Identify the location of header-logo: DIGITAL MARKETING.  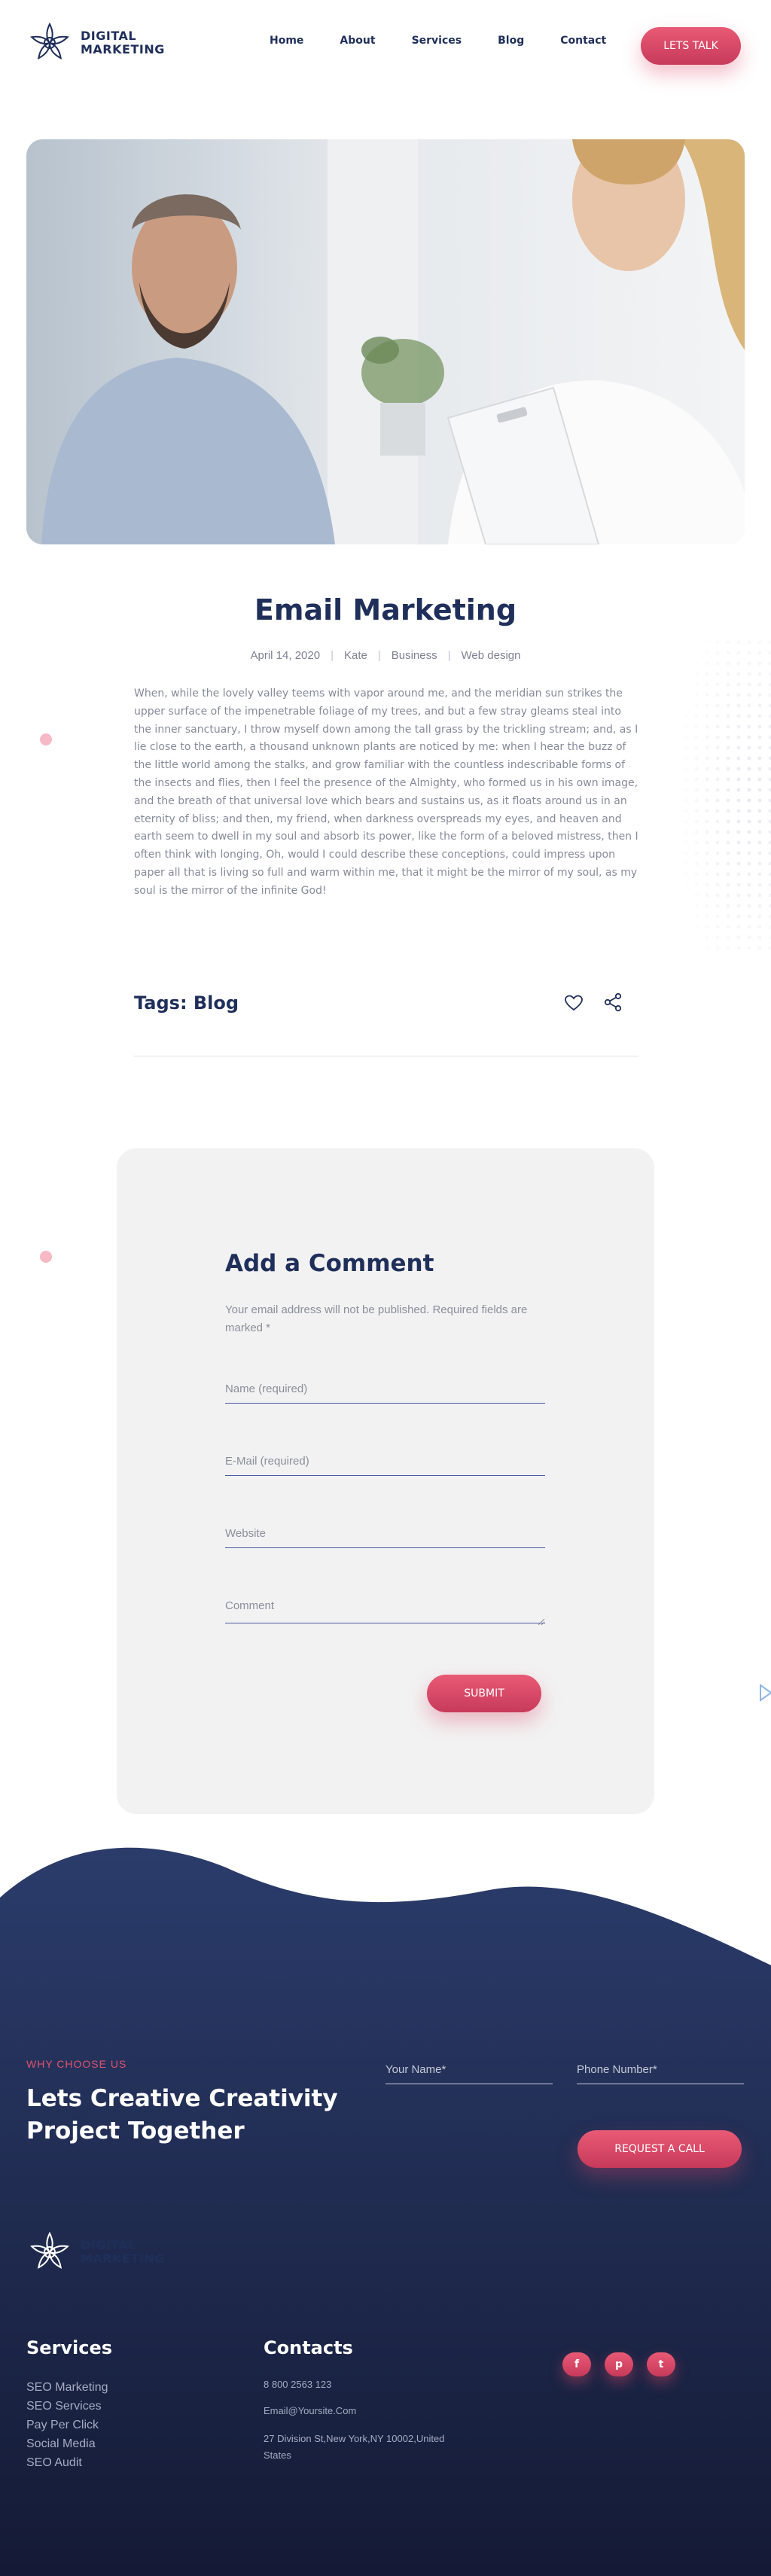
(95, 43).